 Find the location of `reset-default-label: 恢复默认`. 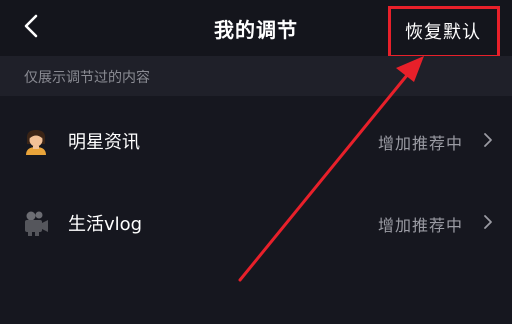

reset-default-label: 恢复默认 is located at coordinates (443, 32).